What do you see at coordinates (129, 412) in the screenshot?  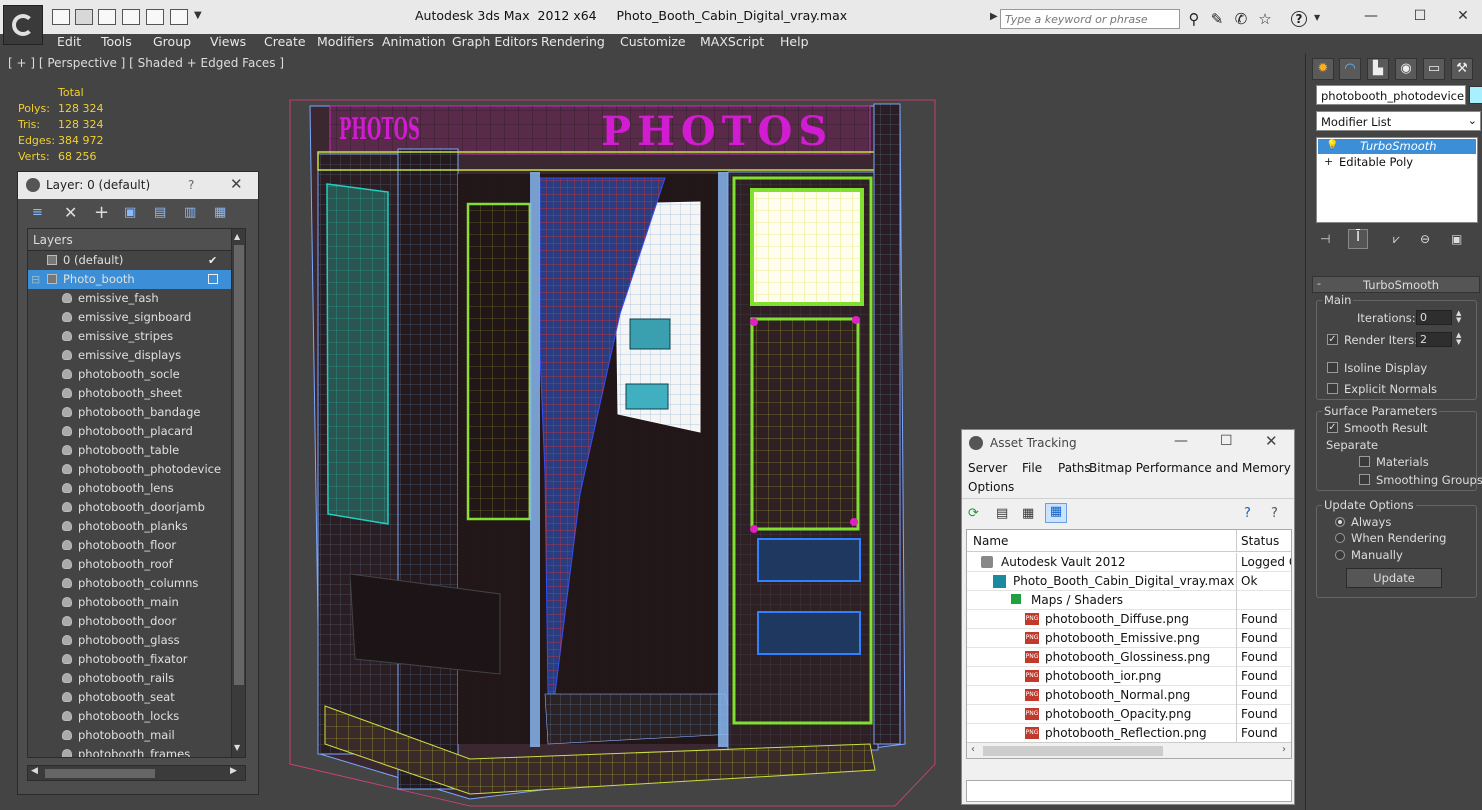 I see `layer-object-row: photobooth_bandage` at bounding box center [129, 412].